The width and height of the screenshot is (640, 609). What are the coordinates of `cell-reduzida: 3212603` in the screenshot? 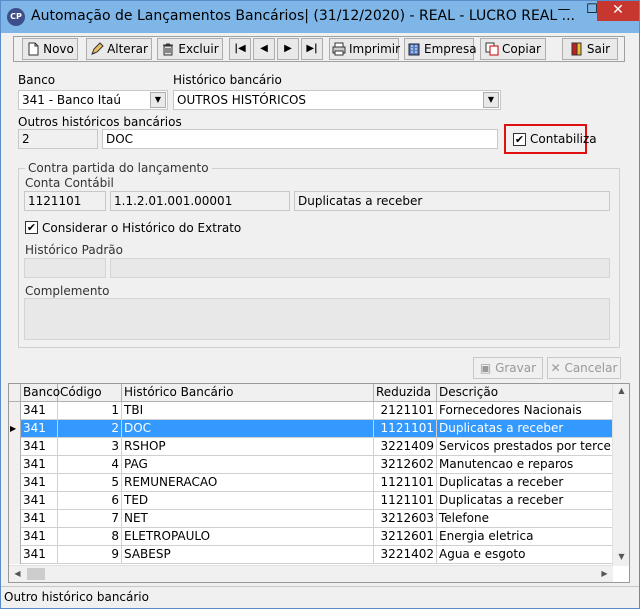 It's located at (405, 519).